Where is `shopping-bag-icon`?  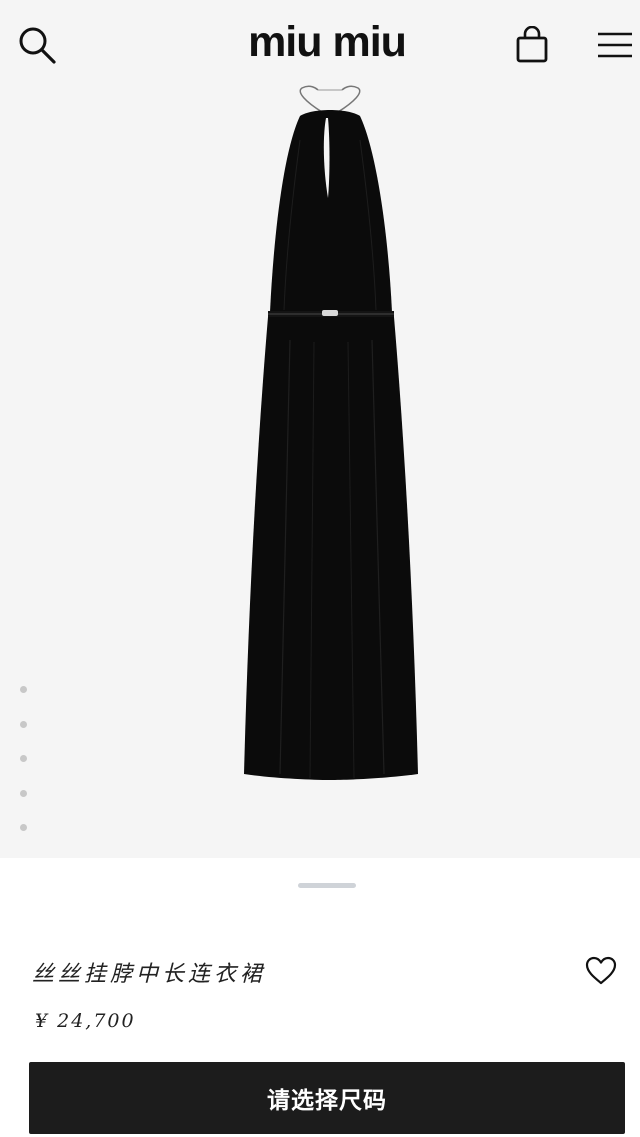 shopping-bag-icon is located at coordinates (532, 44).